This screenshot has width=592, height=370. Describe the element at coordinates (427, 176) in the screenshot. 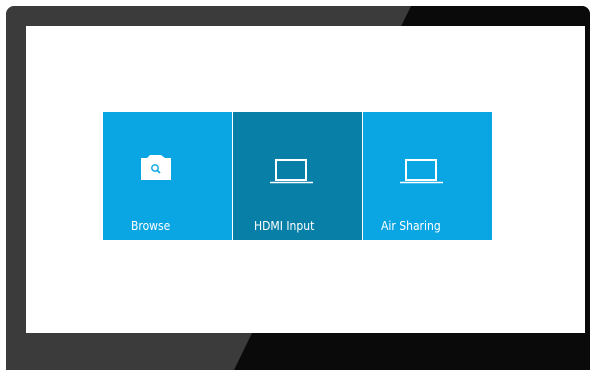

I see `tile-air-sharing: Air Sharing` at that location.